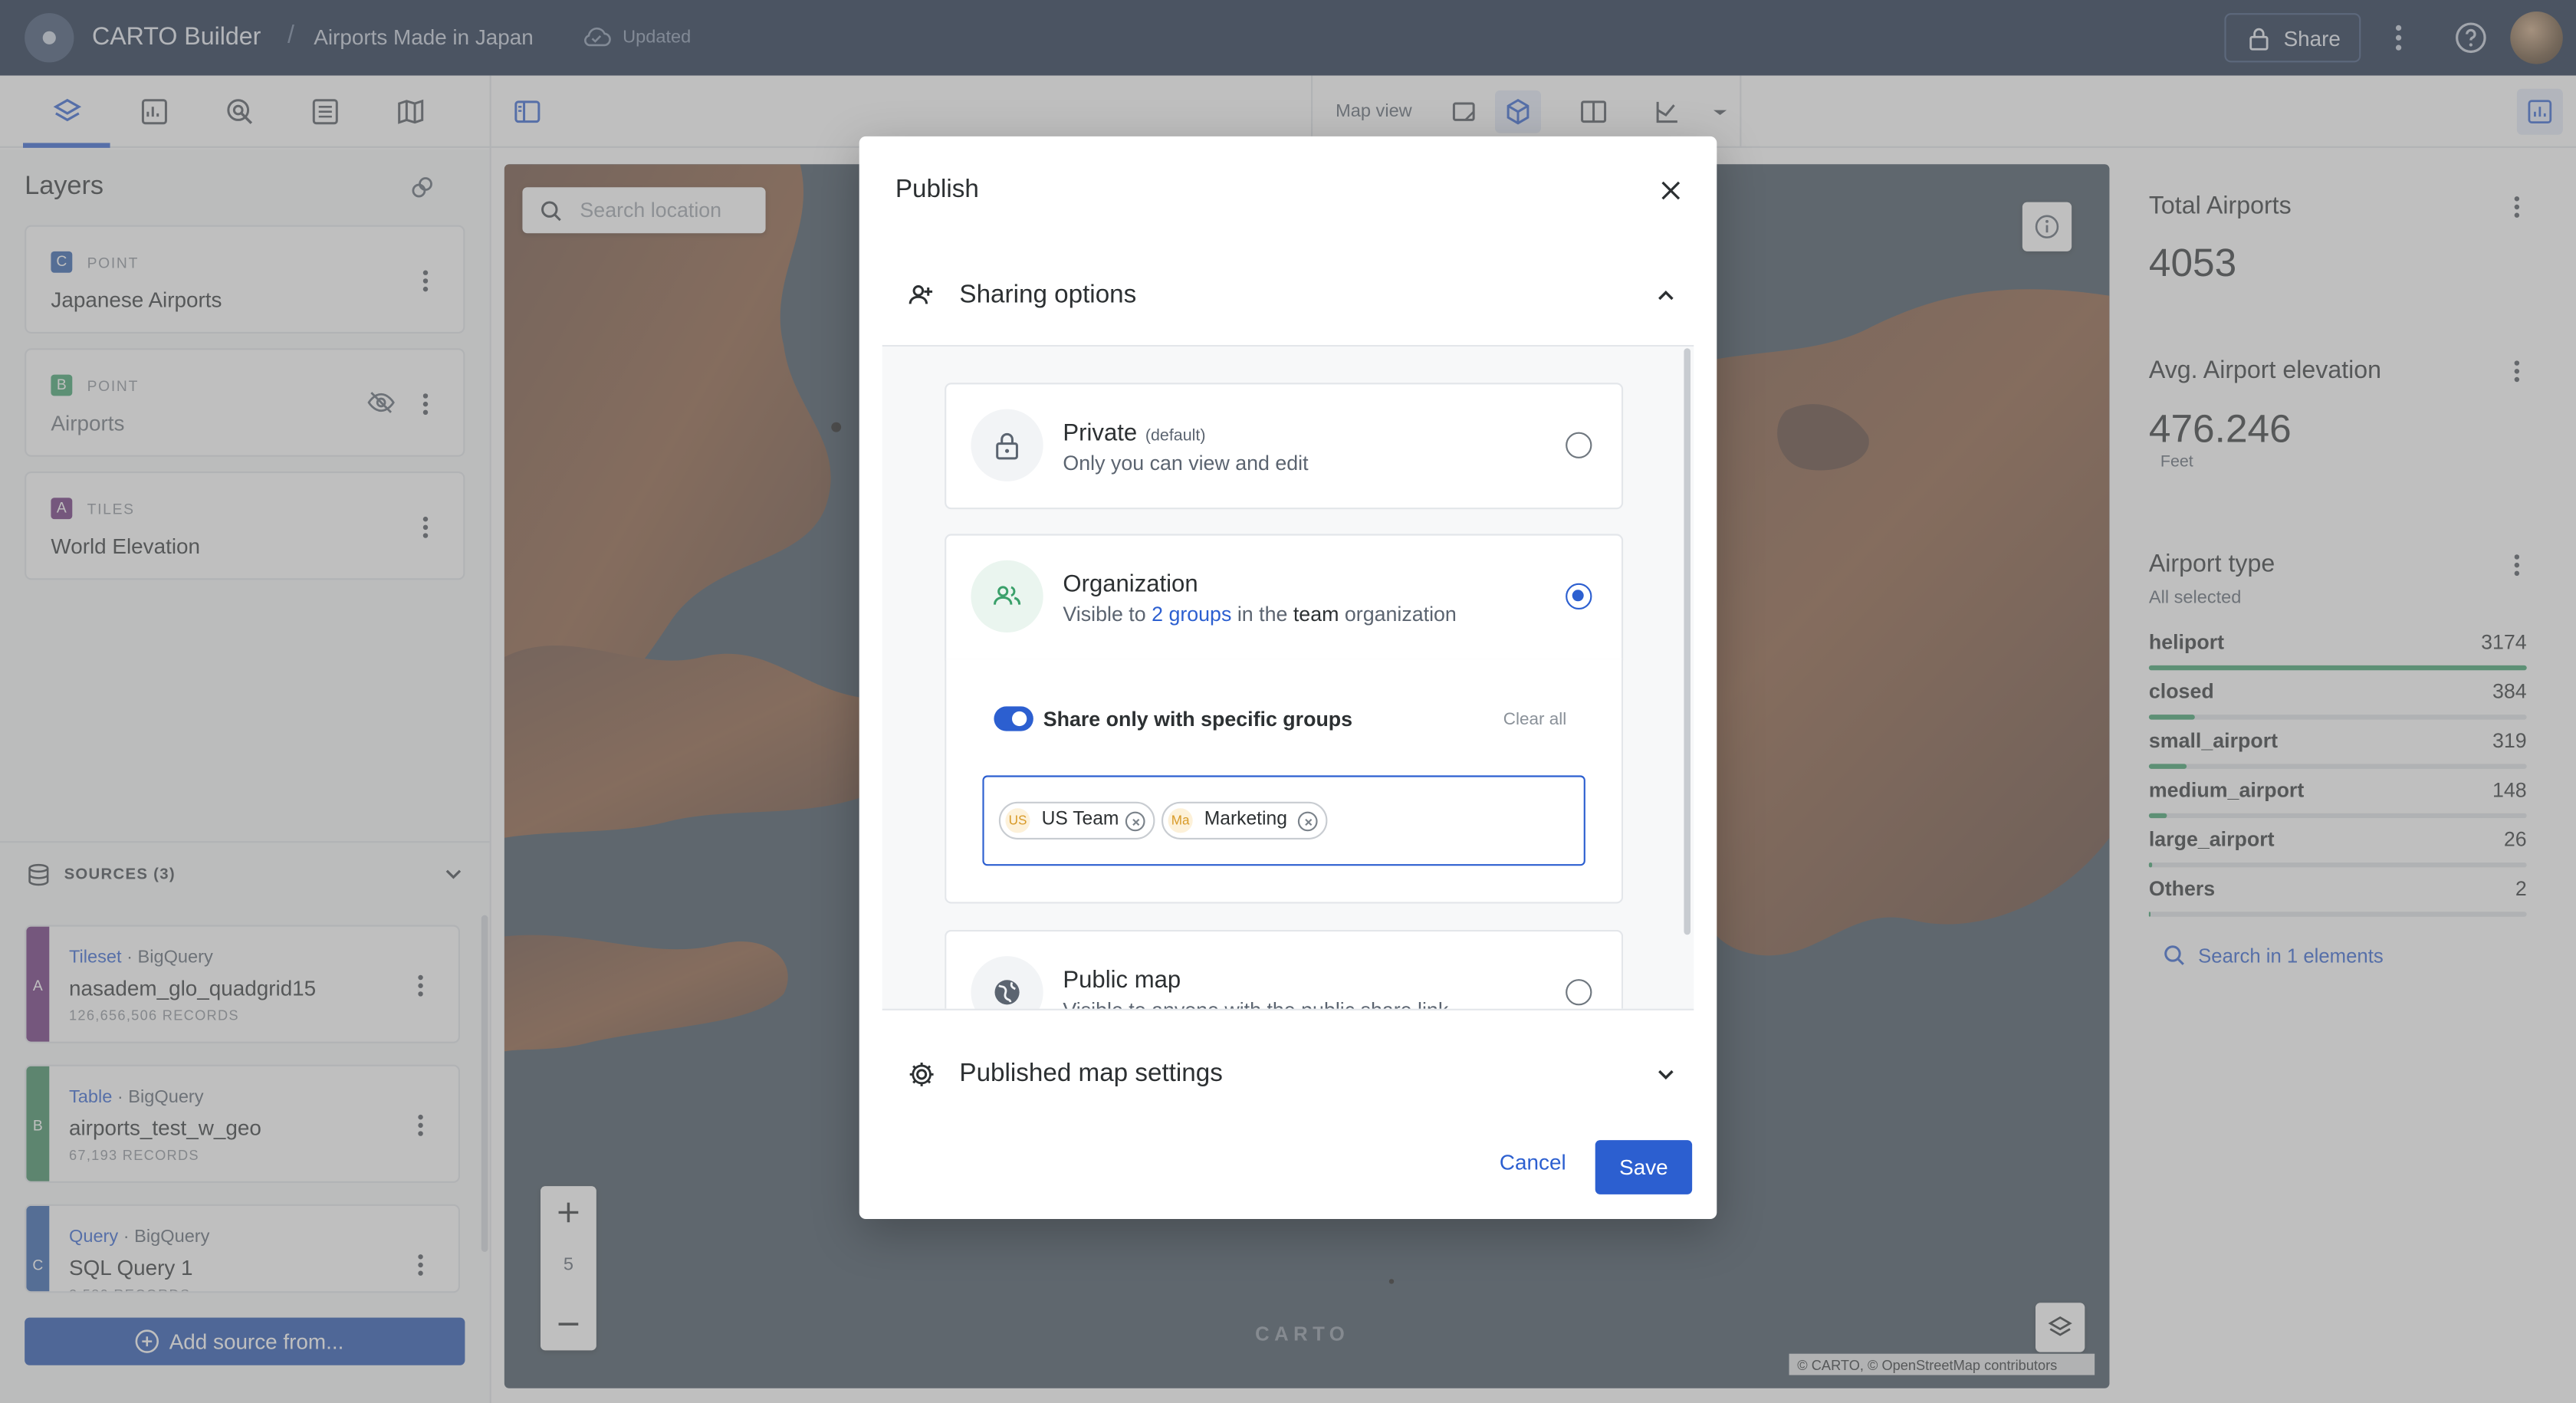 This screenshot has width=2576, height=1403. What do you see at coordinates (1135, 433) in the screenshot?
I see `option-title: Private (default)` at bounding box center [1135, 433].